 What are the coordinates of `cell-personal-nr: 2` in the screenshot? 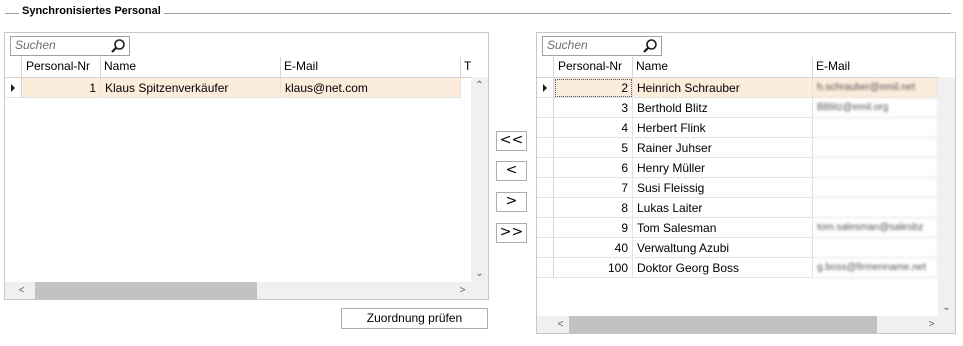 It's located at (593, 88).